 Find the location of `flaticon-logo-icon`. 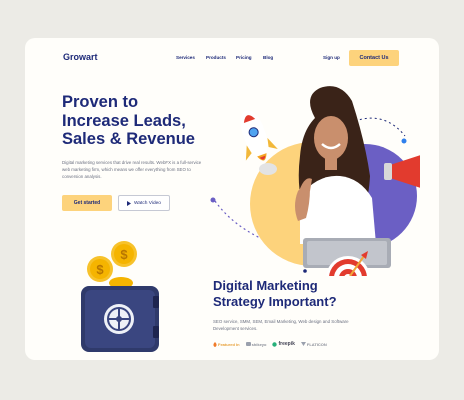

flaticon-logo-icon is located at coordinates (303, 344).